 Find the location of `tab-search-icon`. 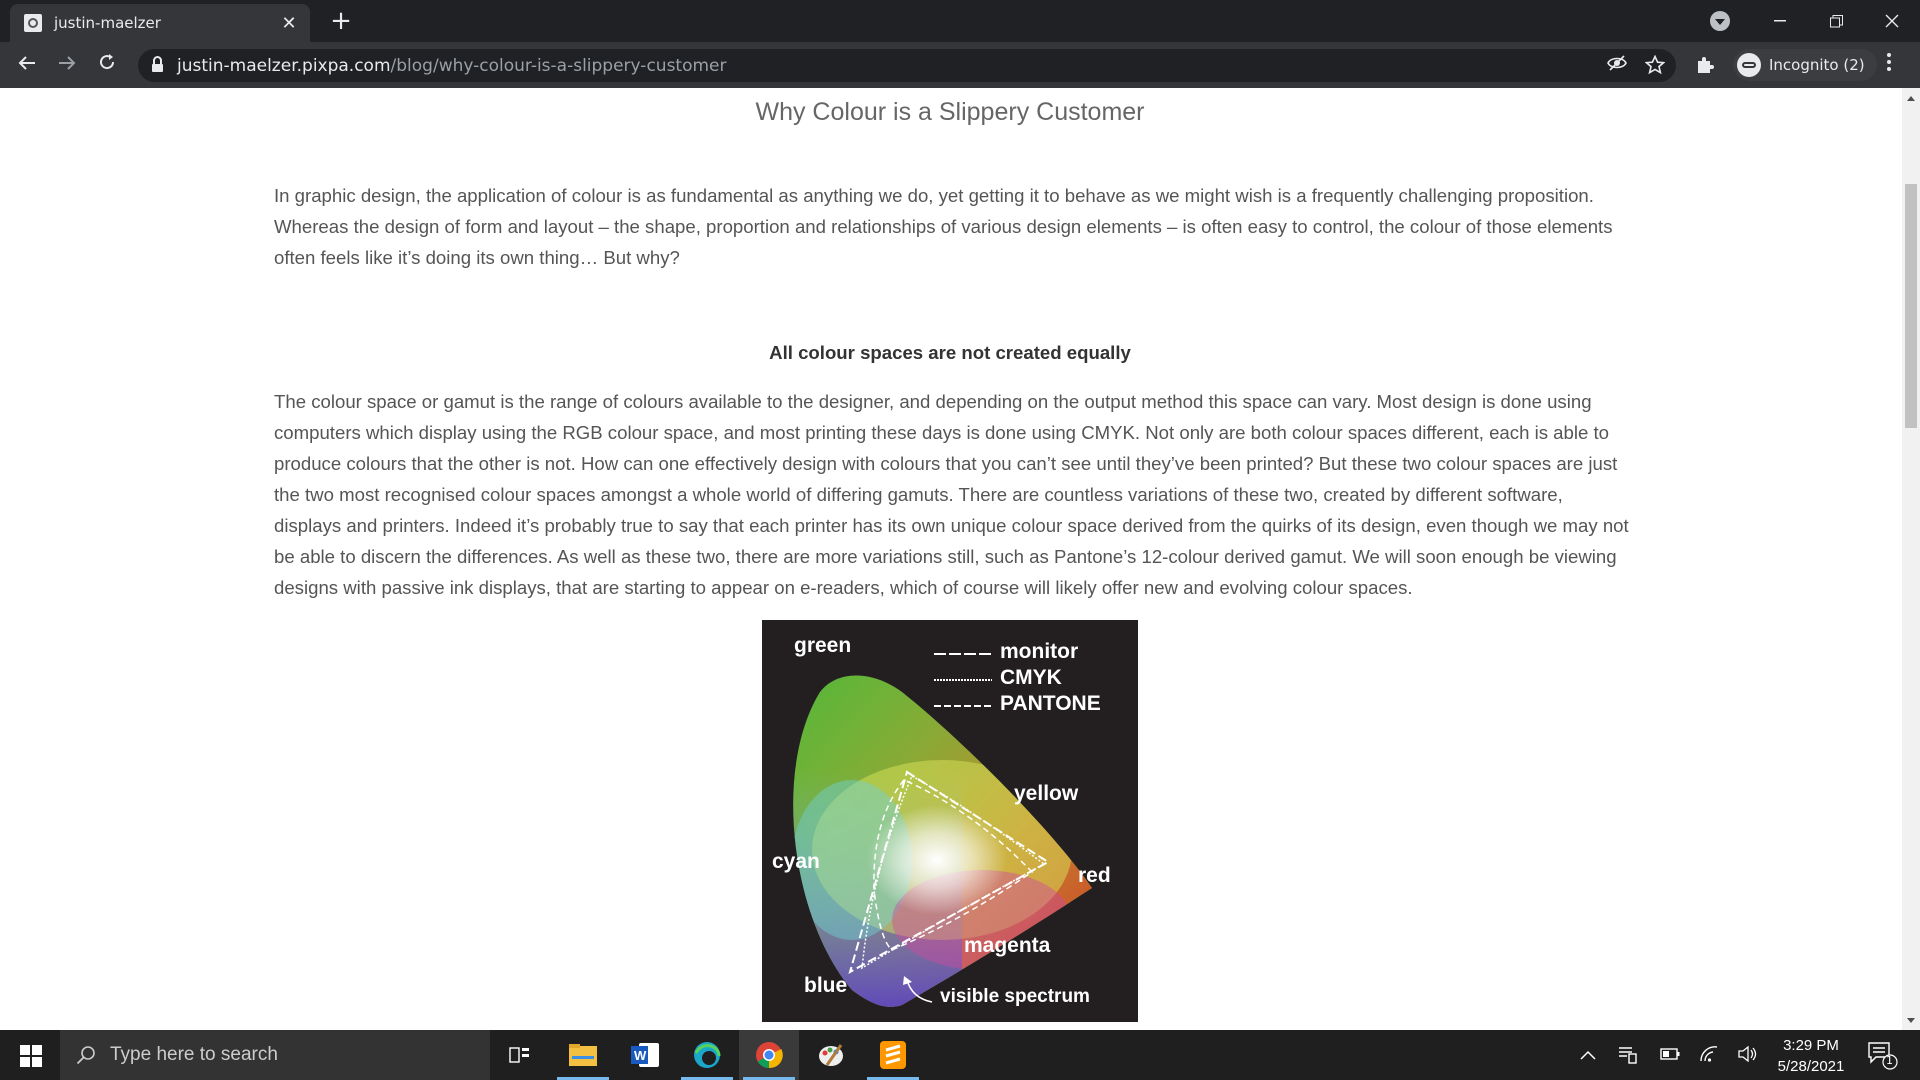

tab-search-icon is located at coordinates (1720, 21).